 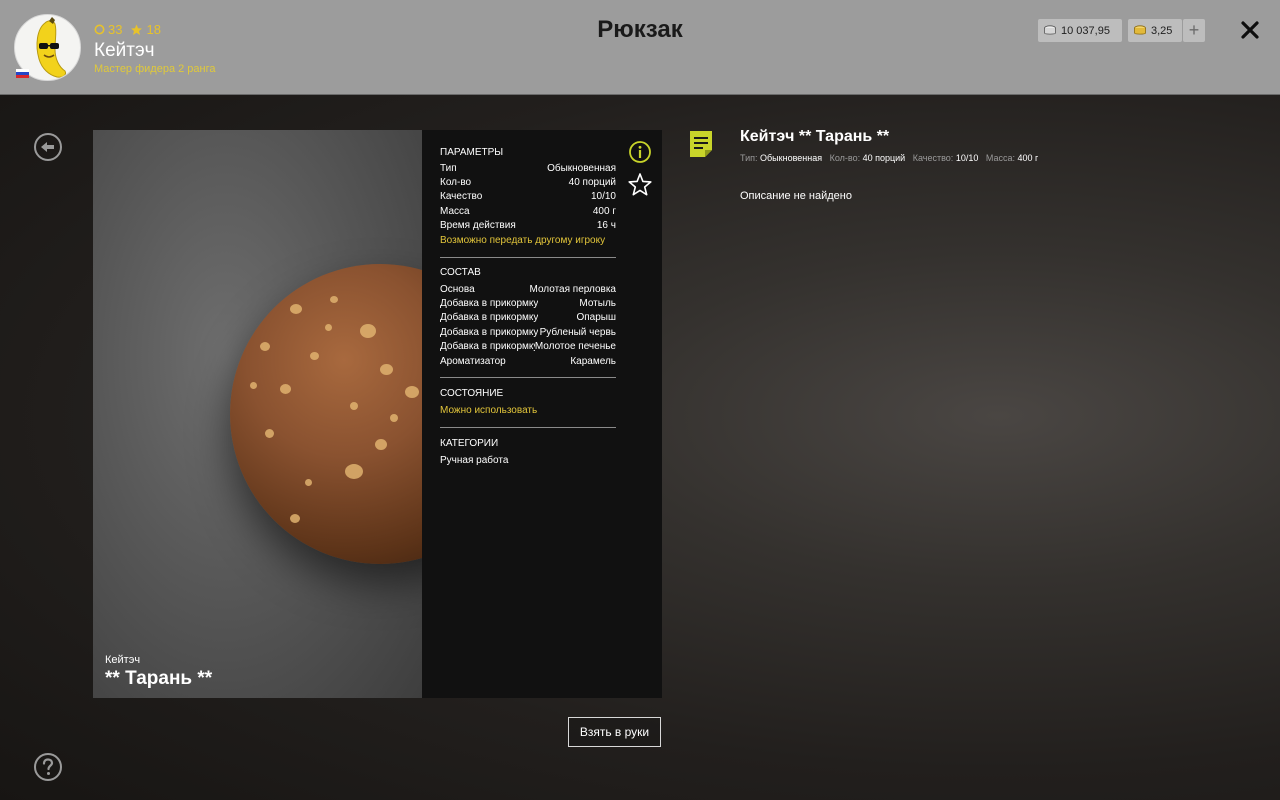 I want to click on silver-coins-icon, so click(x=1050, y=29).